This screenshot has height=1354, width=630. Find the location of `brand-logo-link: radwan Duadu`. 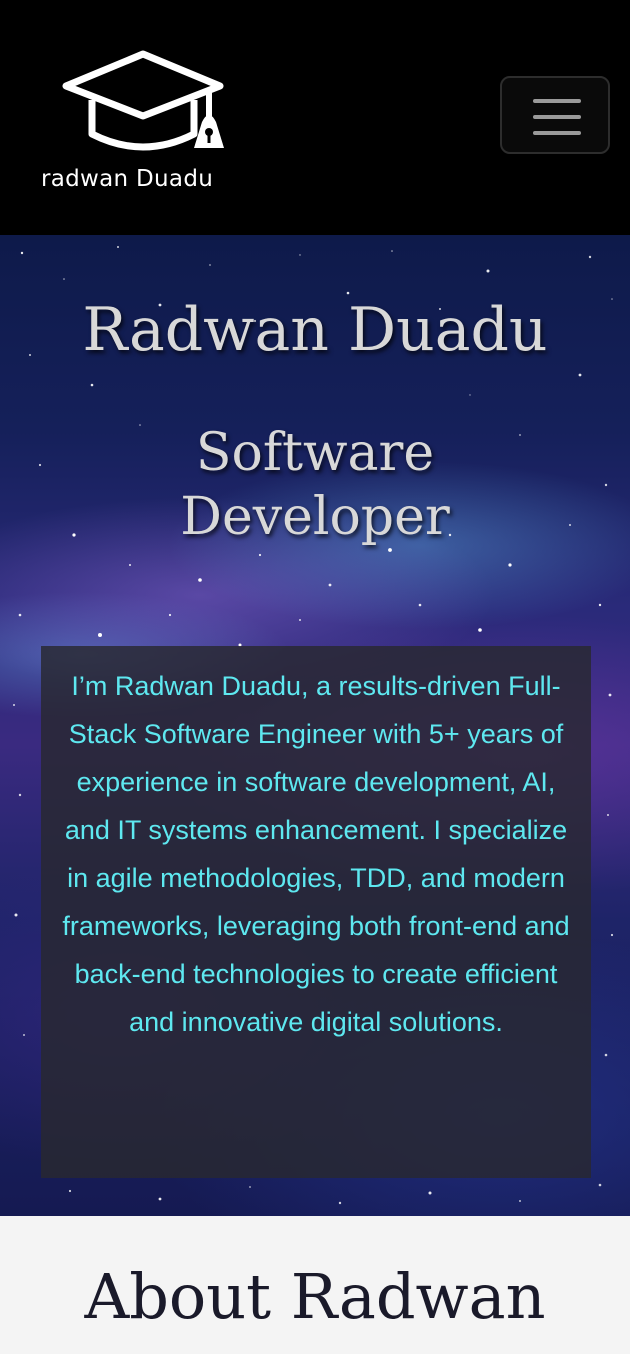

brand-logo-link: radwan Duadu is located at coordinates (146, 125).